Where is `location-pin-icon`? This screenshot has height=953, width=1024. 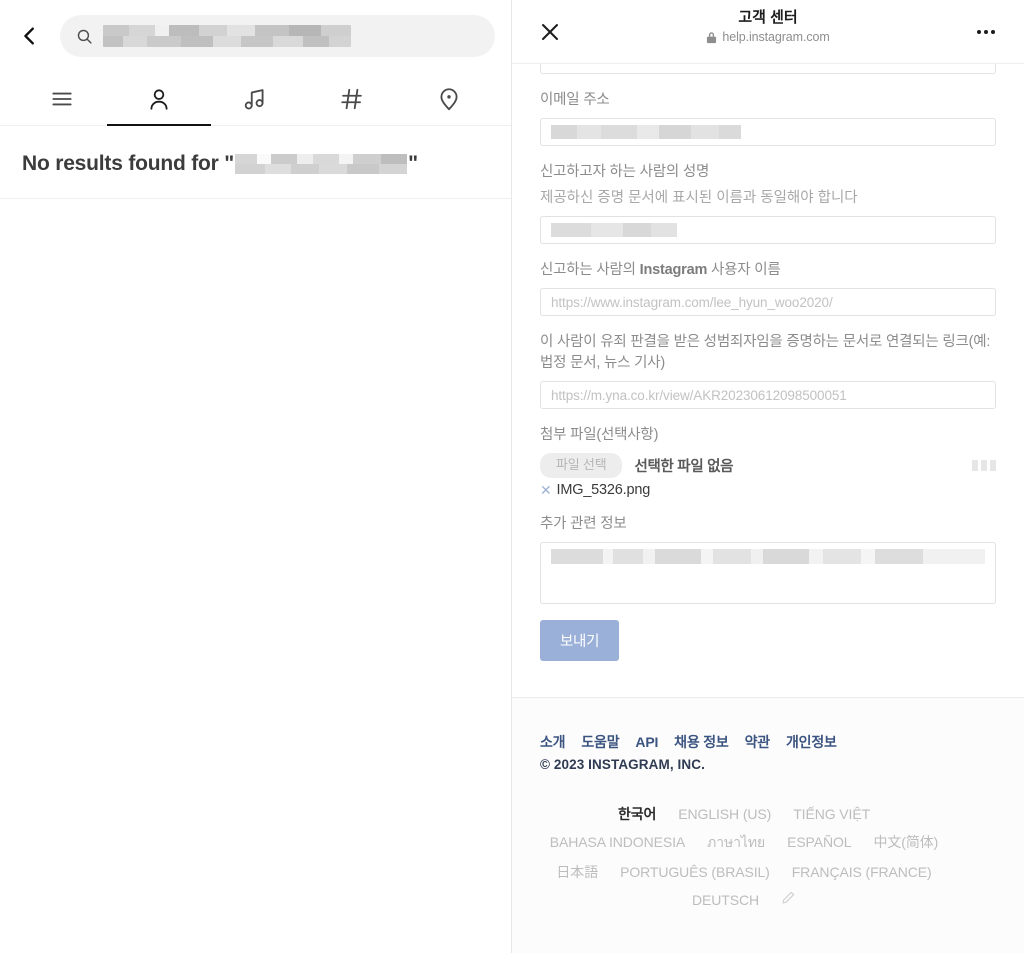
location-pin-icon is located at coordinates (449, 98).